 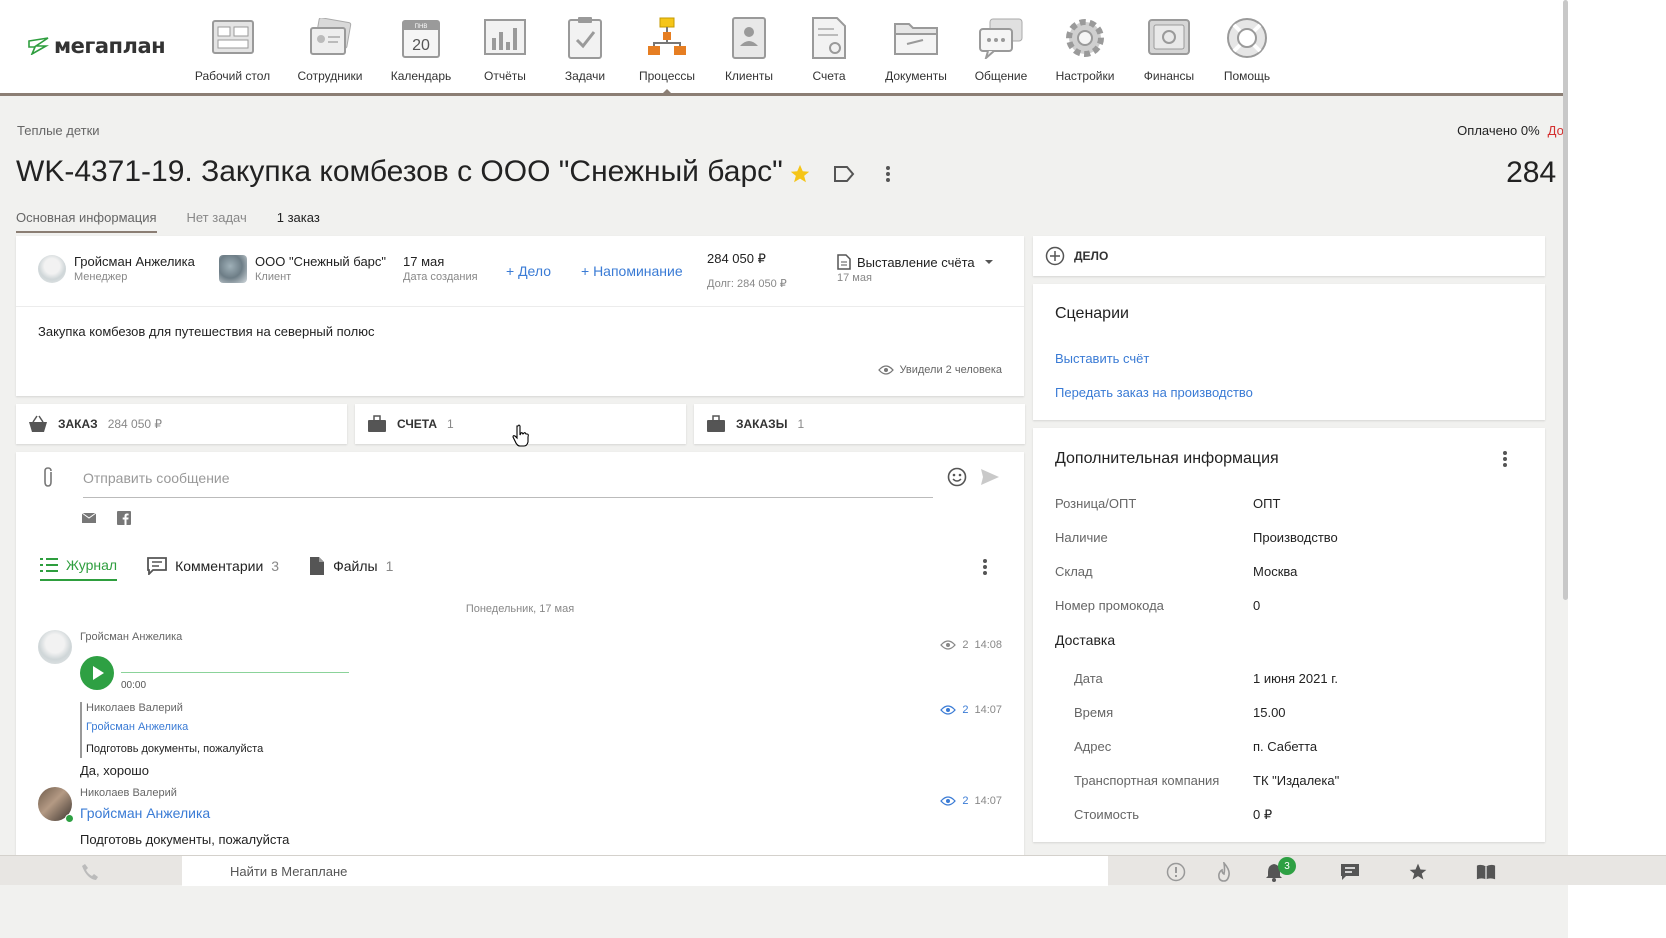 What do you see at coordinates (829, 46) in the screenshot?
I see `nav-item-invoices: Счета` at bounding box center [829, 46].